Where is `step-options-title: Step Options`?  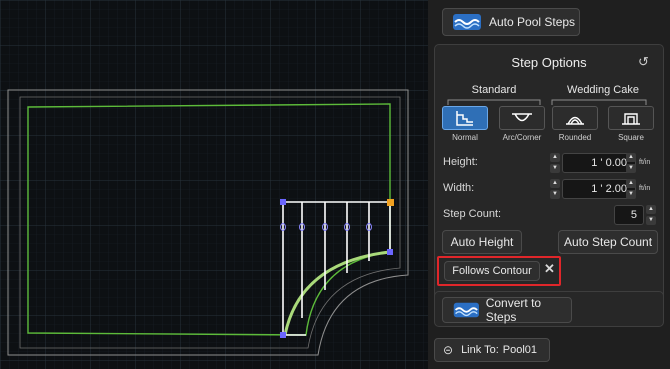 step-options-title: Step Options is located at coordinates (549, 62).